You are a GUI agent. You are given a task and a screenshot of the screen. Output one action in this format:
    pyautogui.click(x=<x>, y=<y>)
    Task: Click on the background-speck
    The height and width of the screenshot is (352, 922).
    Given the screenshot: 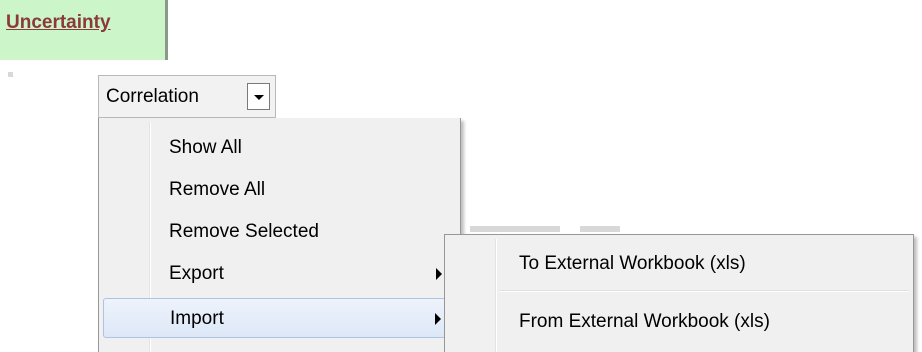 What is the action you would take?
    pyautogui.click(x=10, y=74)
    